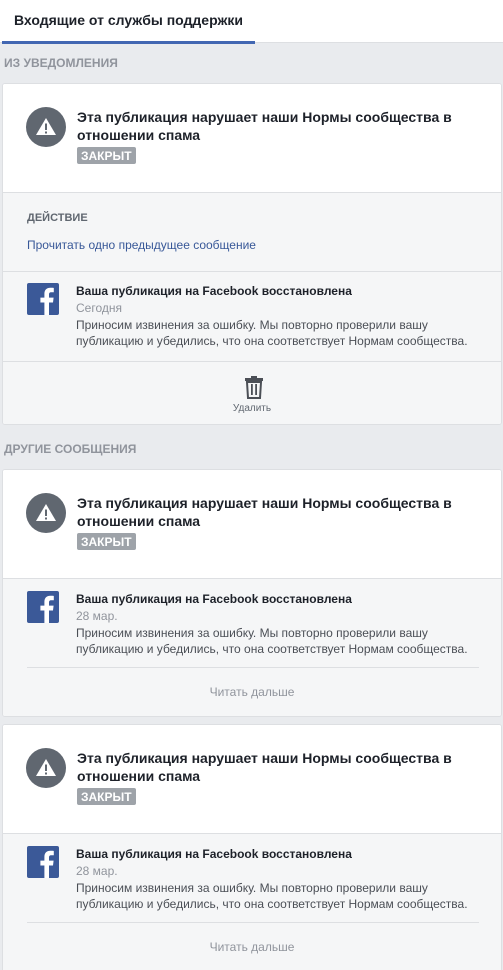  Describe the element at coordinates (57, 218) in the screenshot. I see `action-label: ДЕЙСТВИЕ` at that location.